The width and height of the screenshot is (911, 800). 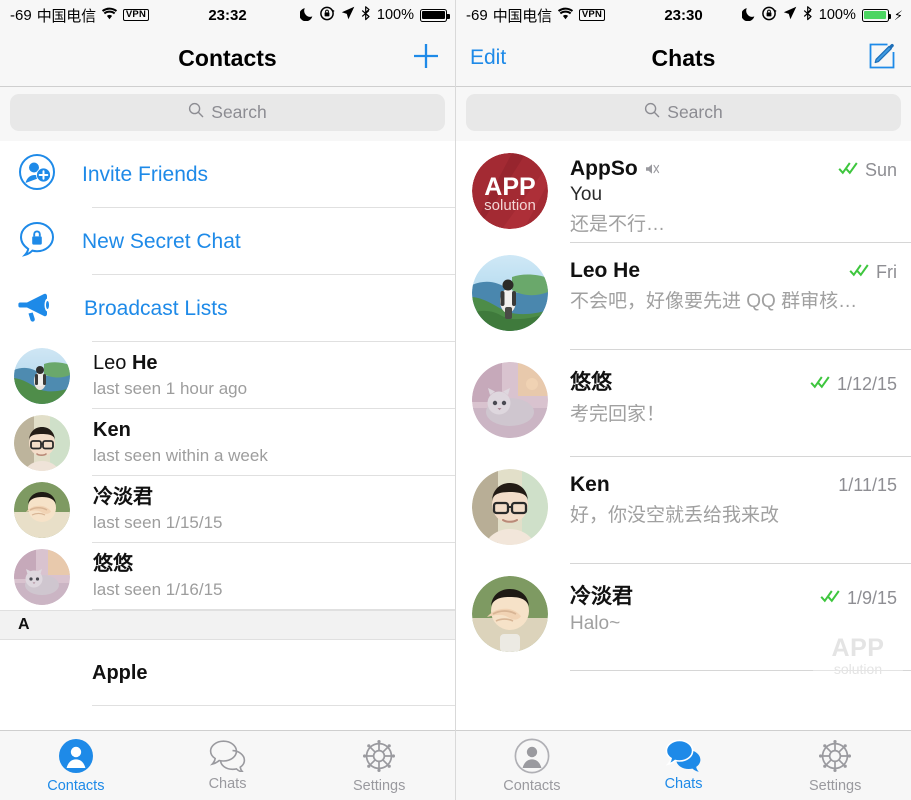 I want to click on contact-status: last seen 1 hour ago, so click(x=170, y=388).